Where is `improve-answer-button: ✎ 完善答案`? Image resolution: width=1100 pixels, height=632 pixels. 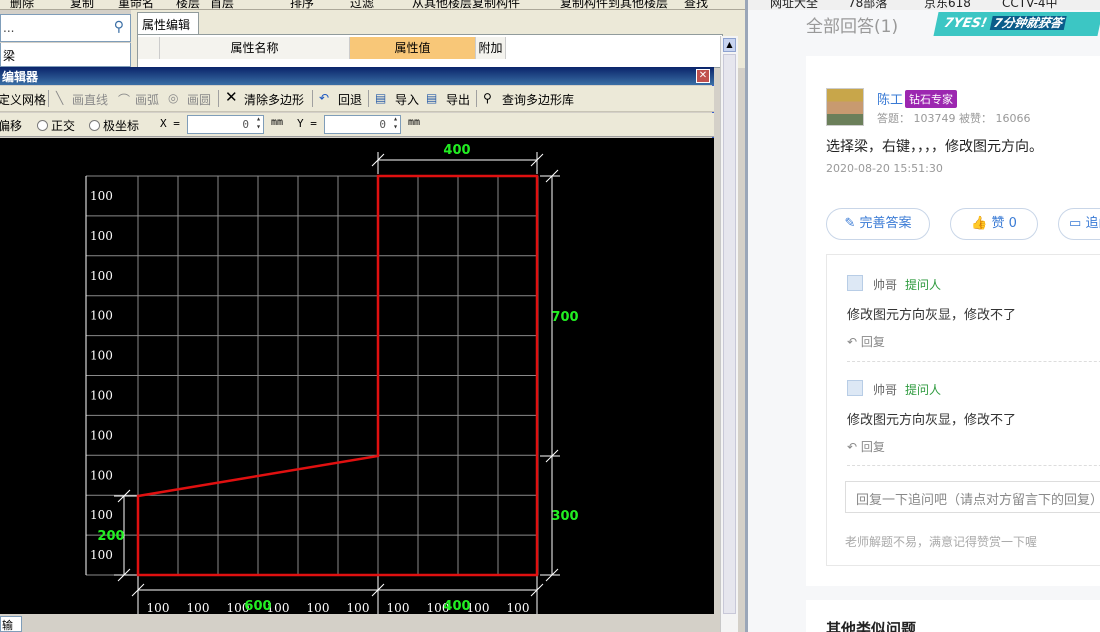 improve-answer-button: ✎ 完善答案 is located at coordinates (878, 224).